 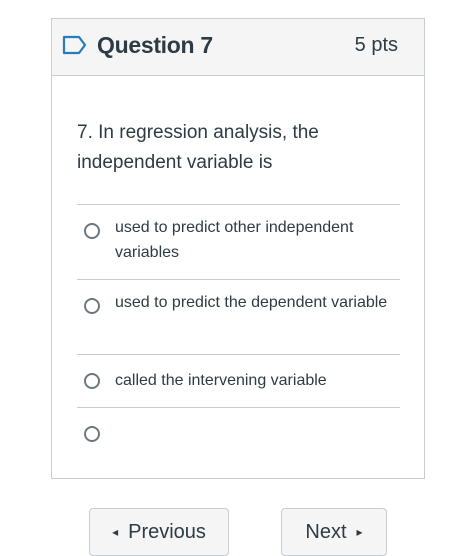 I want to click on next-label: Next, so click(x=326, y=531).